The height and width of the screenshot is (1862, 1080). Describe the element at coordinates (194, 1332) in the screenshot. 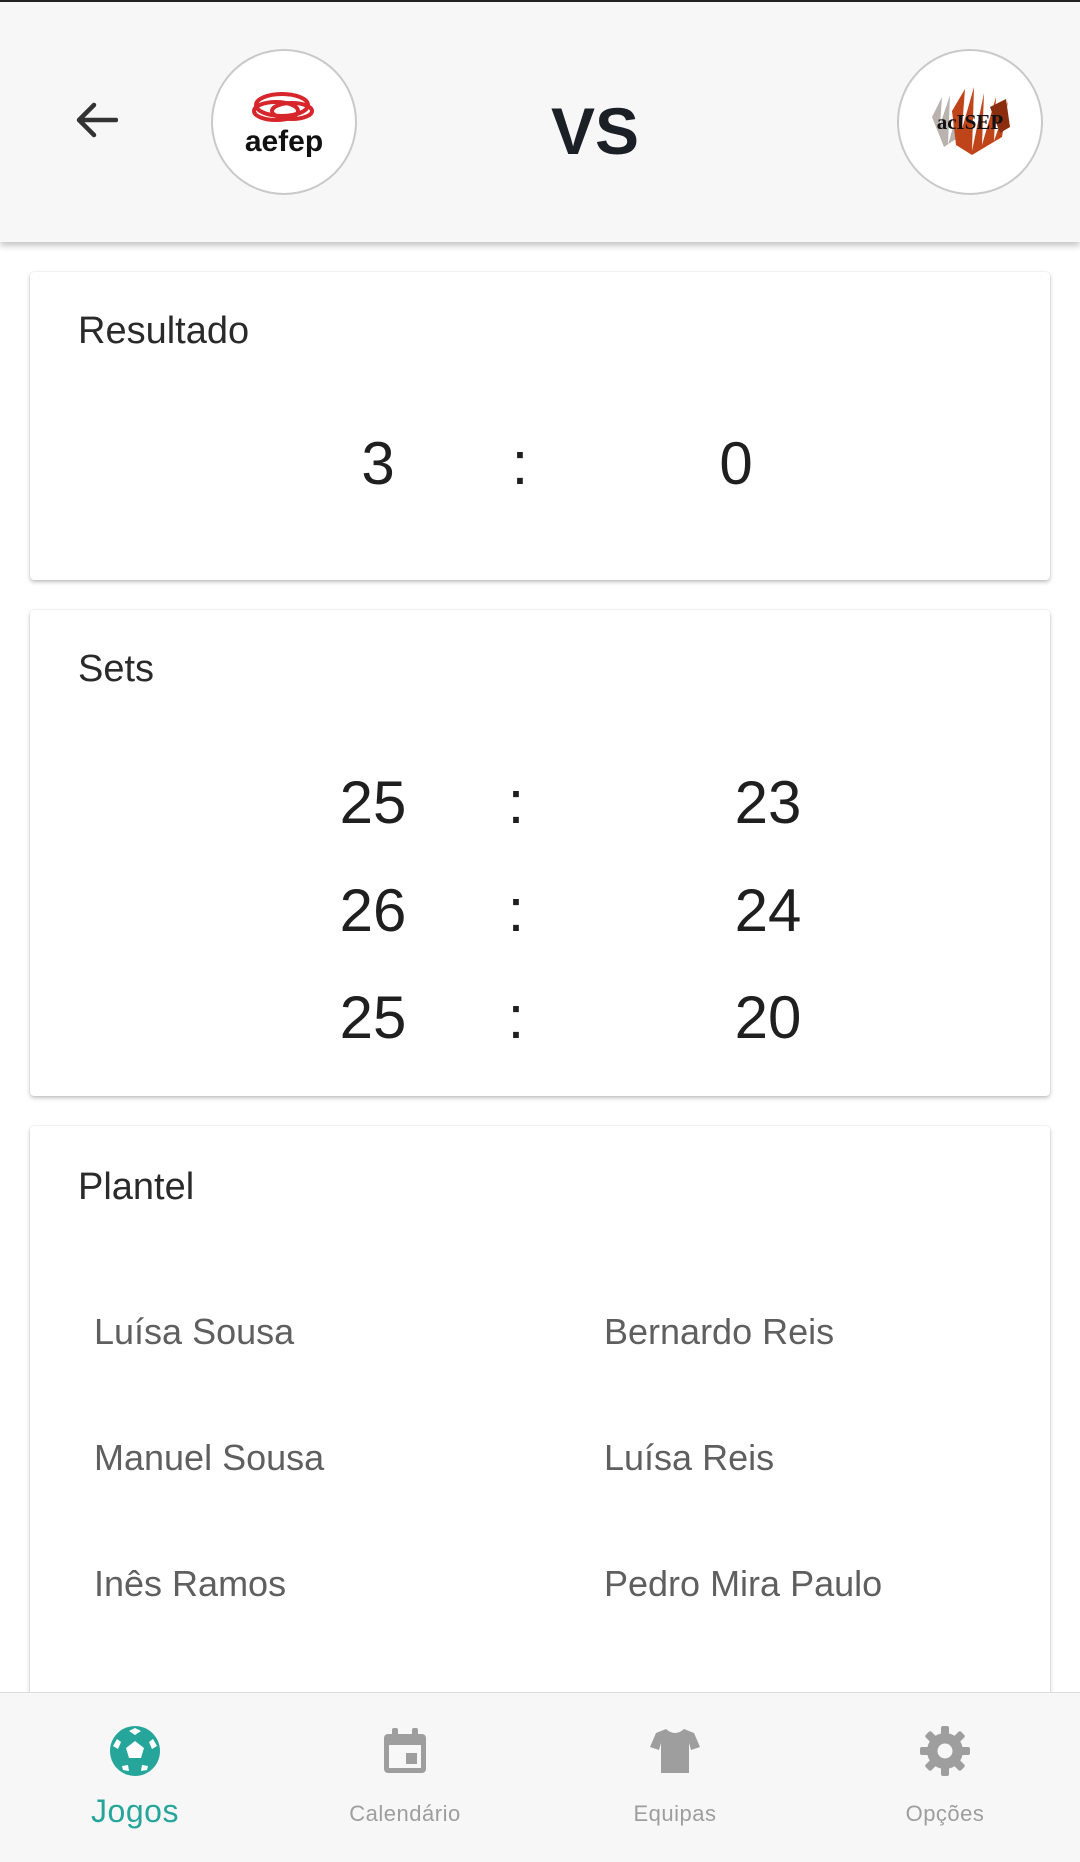

I see `player-name: Luísa Sousa` at that location.